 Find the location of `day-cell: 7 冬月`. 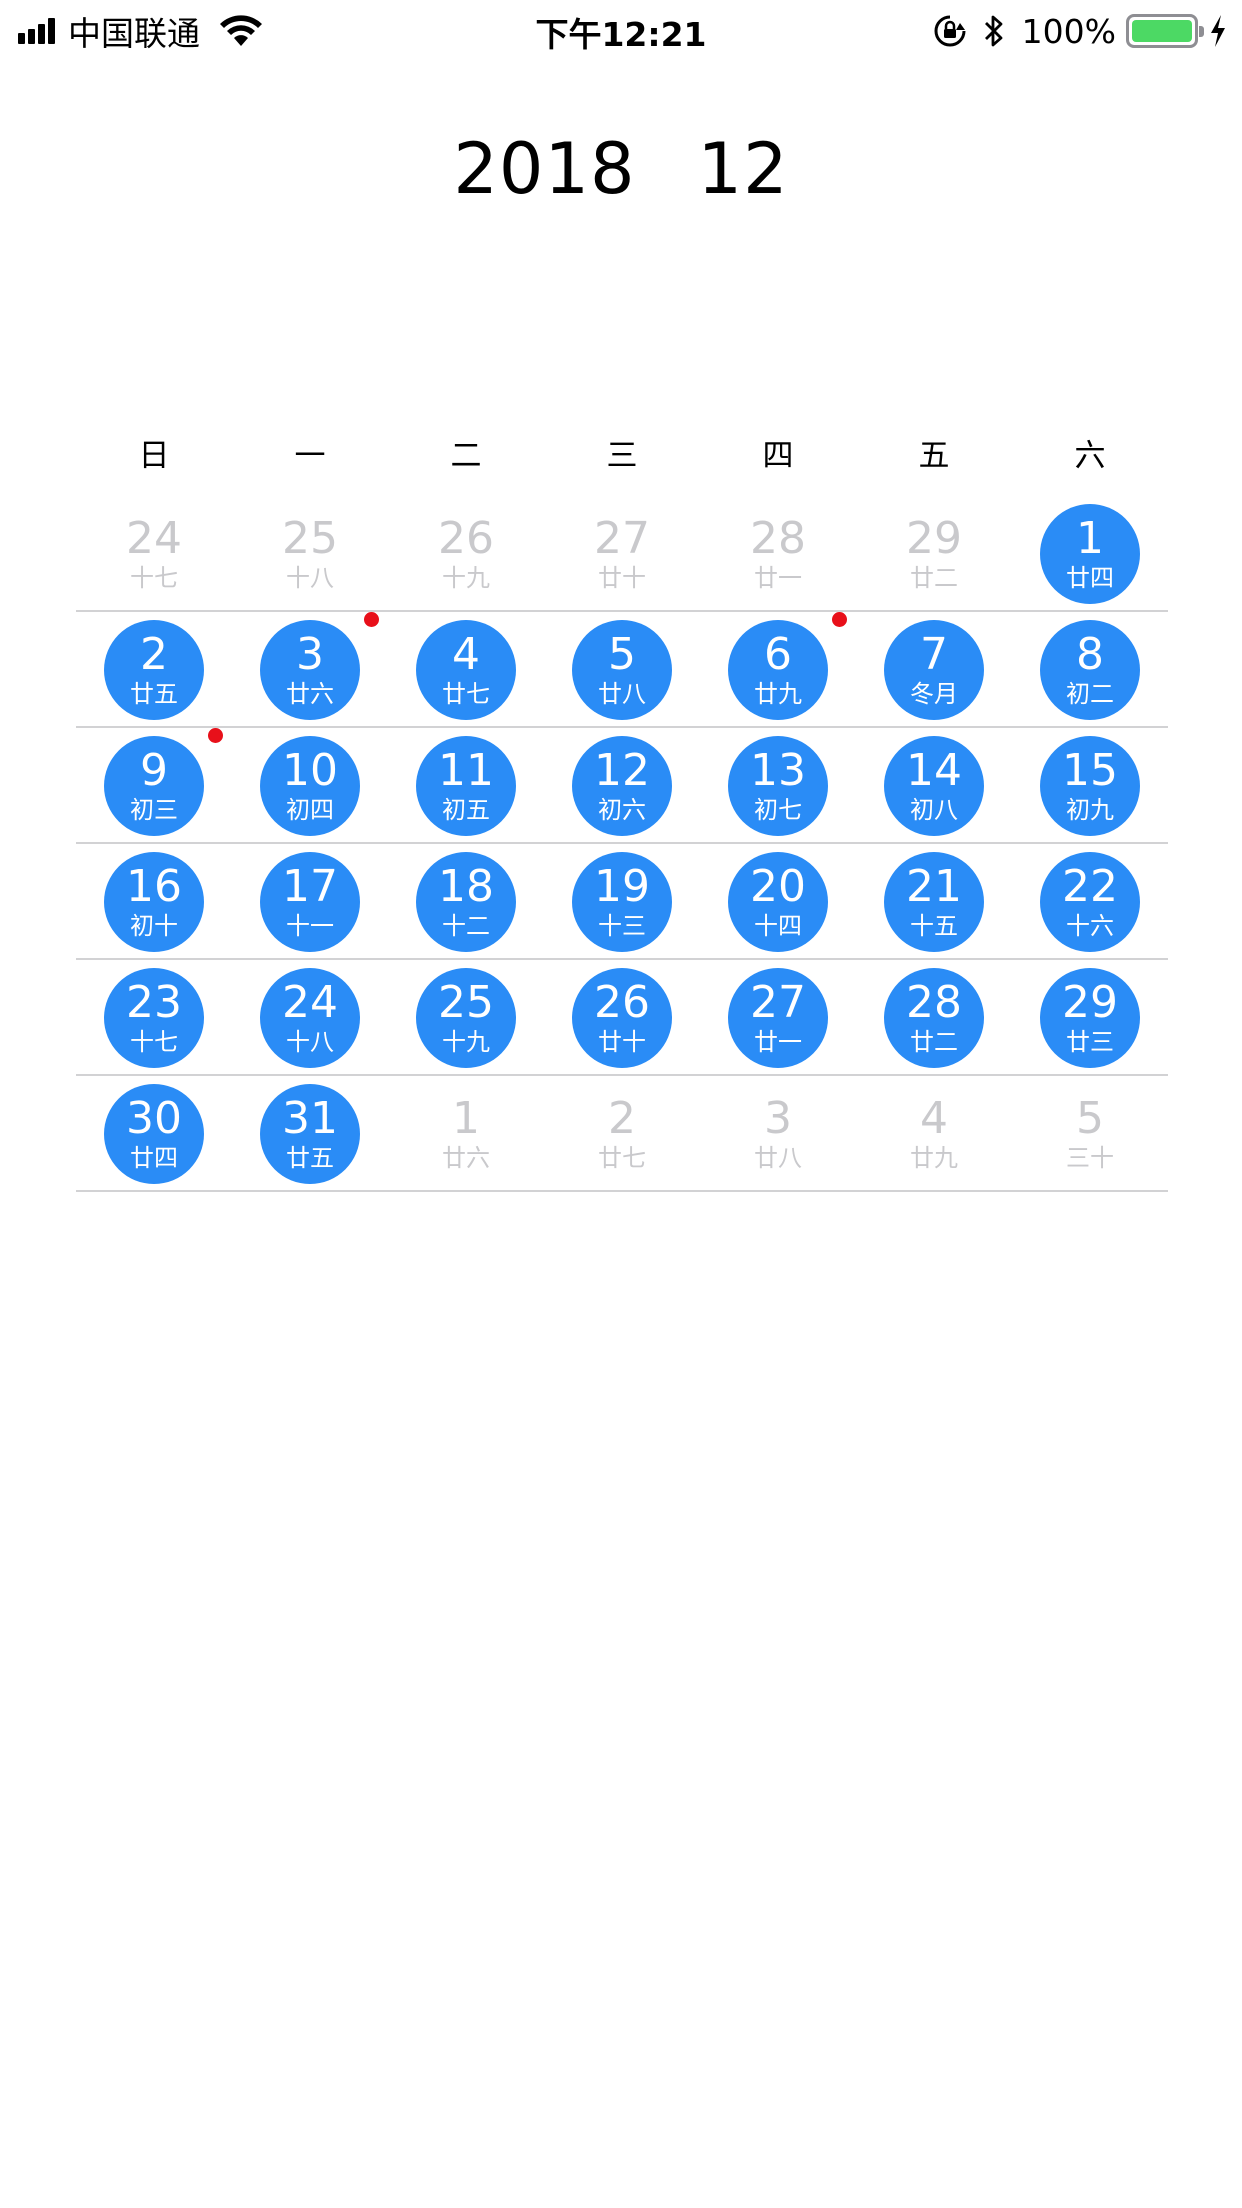

day-cell: 7 冬月 is located at coordinates (934, 669).